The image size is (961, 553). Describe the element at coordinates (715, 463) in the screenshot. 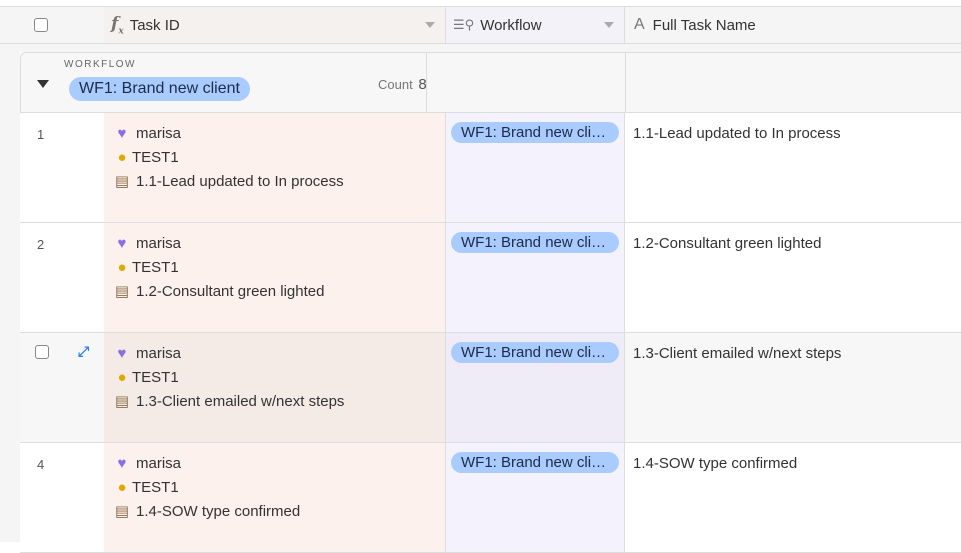

I see `full-task-name-cell: 1.4-SOW type confirmed` at that location.